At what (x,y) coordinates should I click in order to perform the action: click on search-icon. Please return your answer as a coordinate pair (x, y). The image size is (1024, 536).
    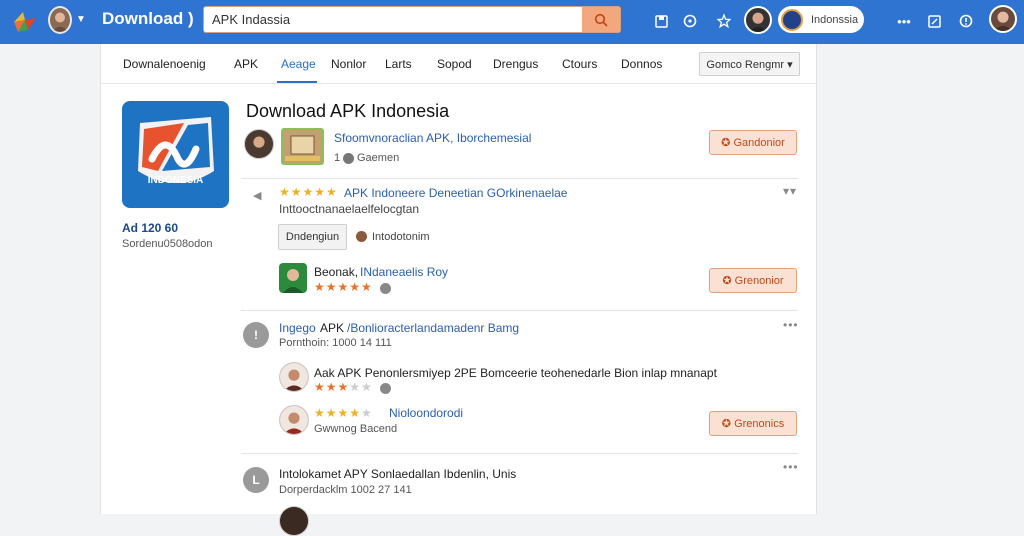
    Looking at the image, I should click on (601, 20).